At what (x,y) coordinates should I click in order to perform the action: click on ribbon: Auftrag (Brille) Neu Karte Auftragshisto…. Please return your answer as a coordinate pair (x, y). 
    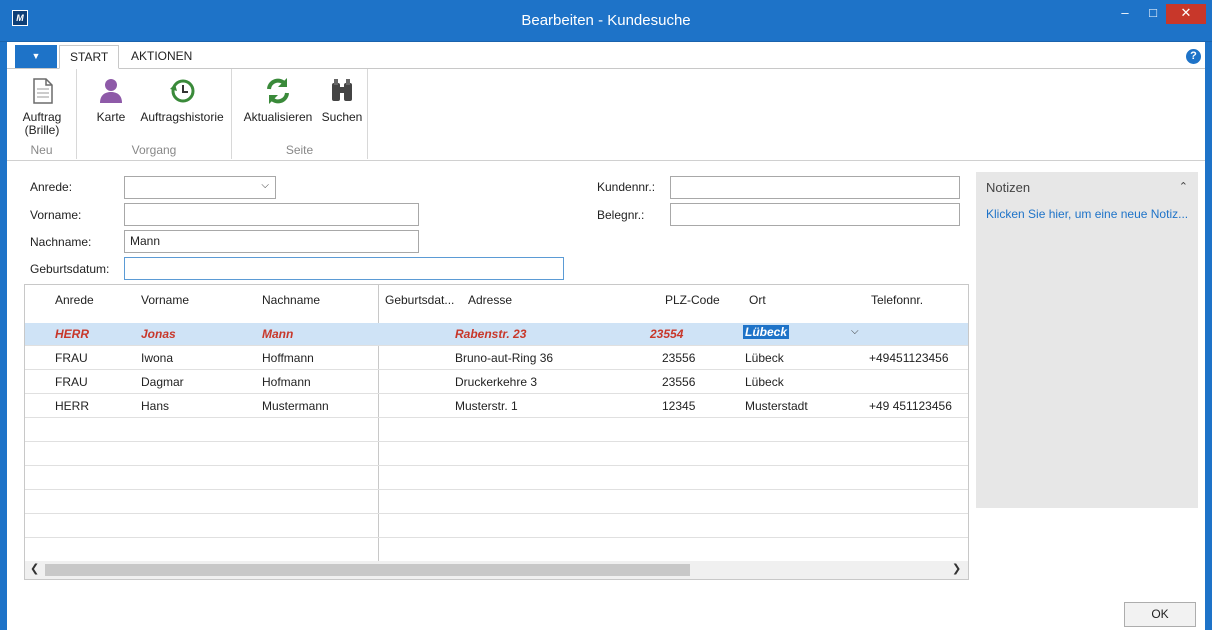
    Looking at the image, I should click on (606, 115).